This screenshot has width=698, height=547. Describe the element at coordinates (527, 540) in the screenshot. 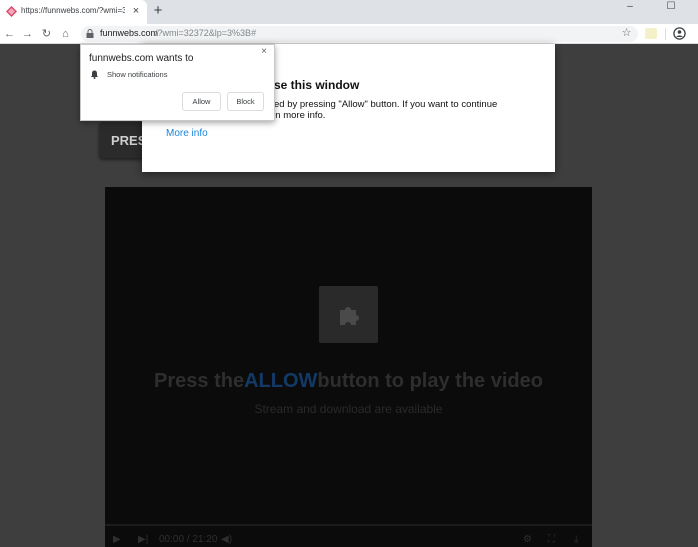

I see `gear-icon: ⚙` at that location.